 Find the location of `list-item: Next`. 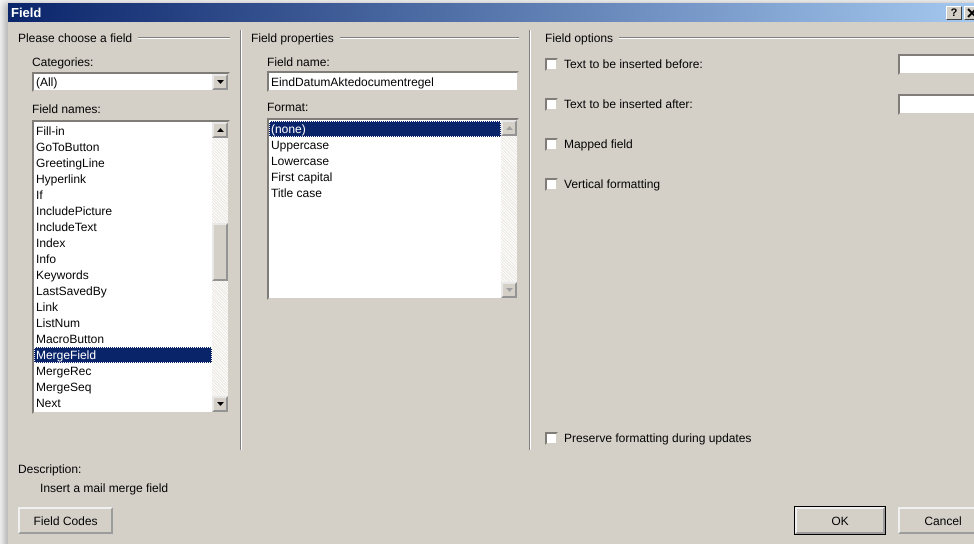

list-item: Next is located at coordinates (123, 403).